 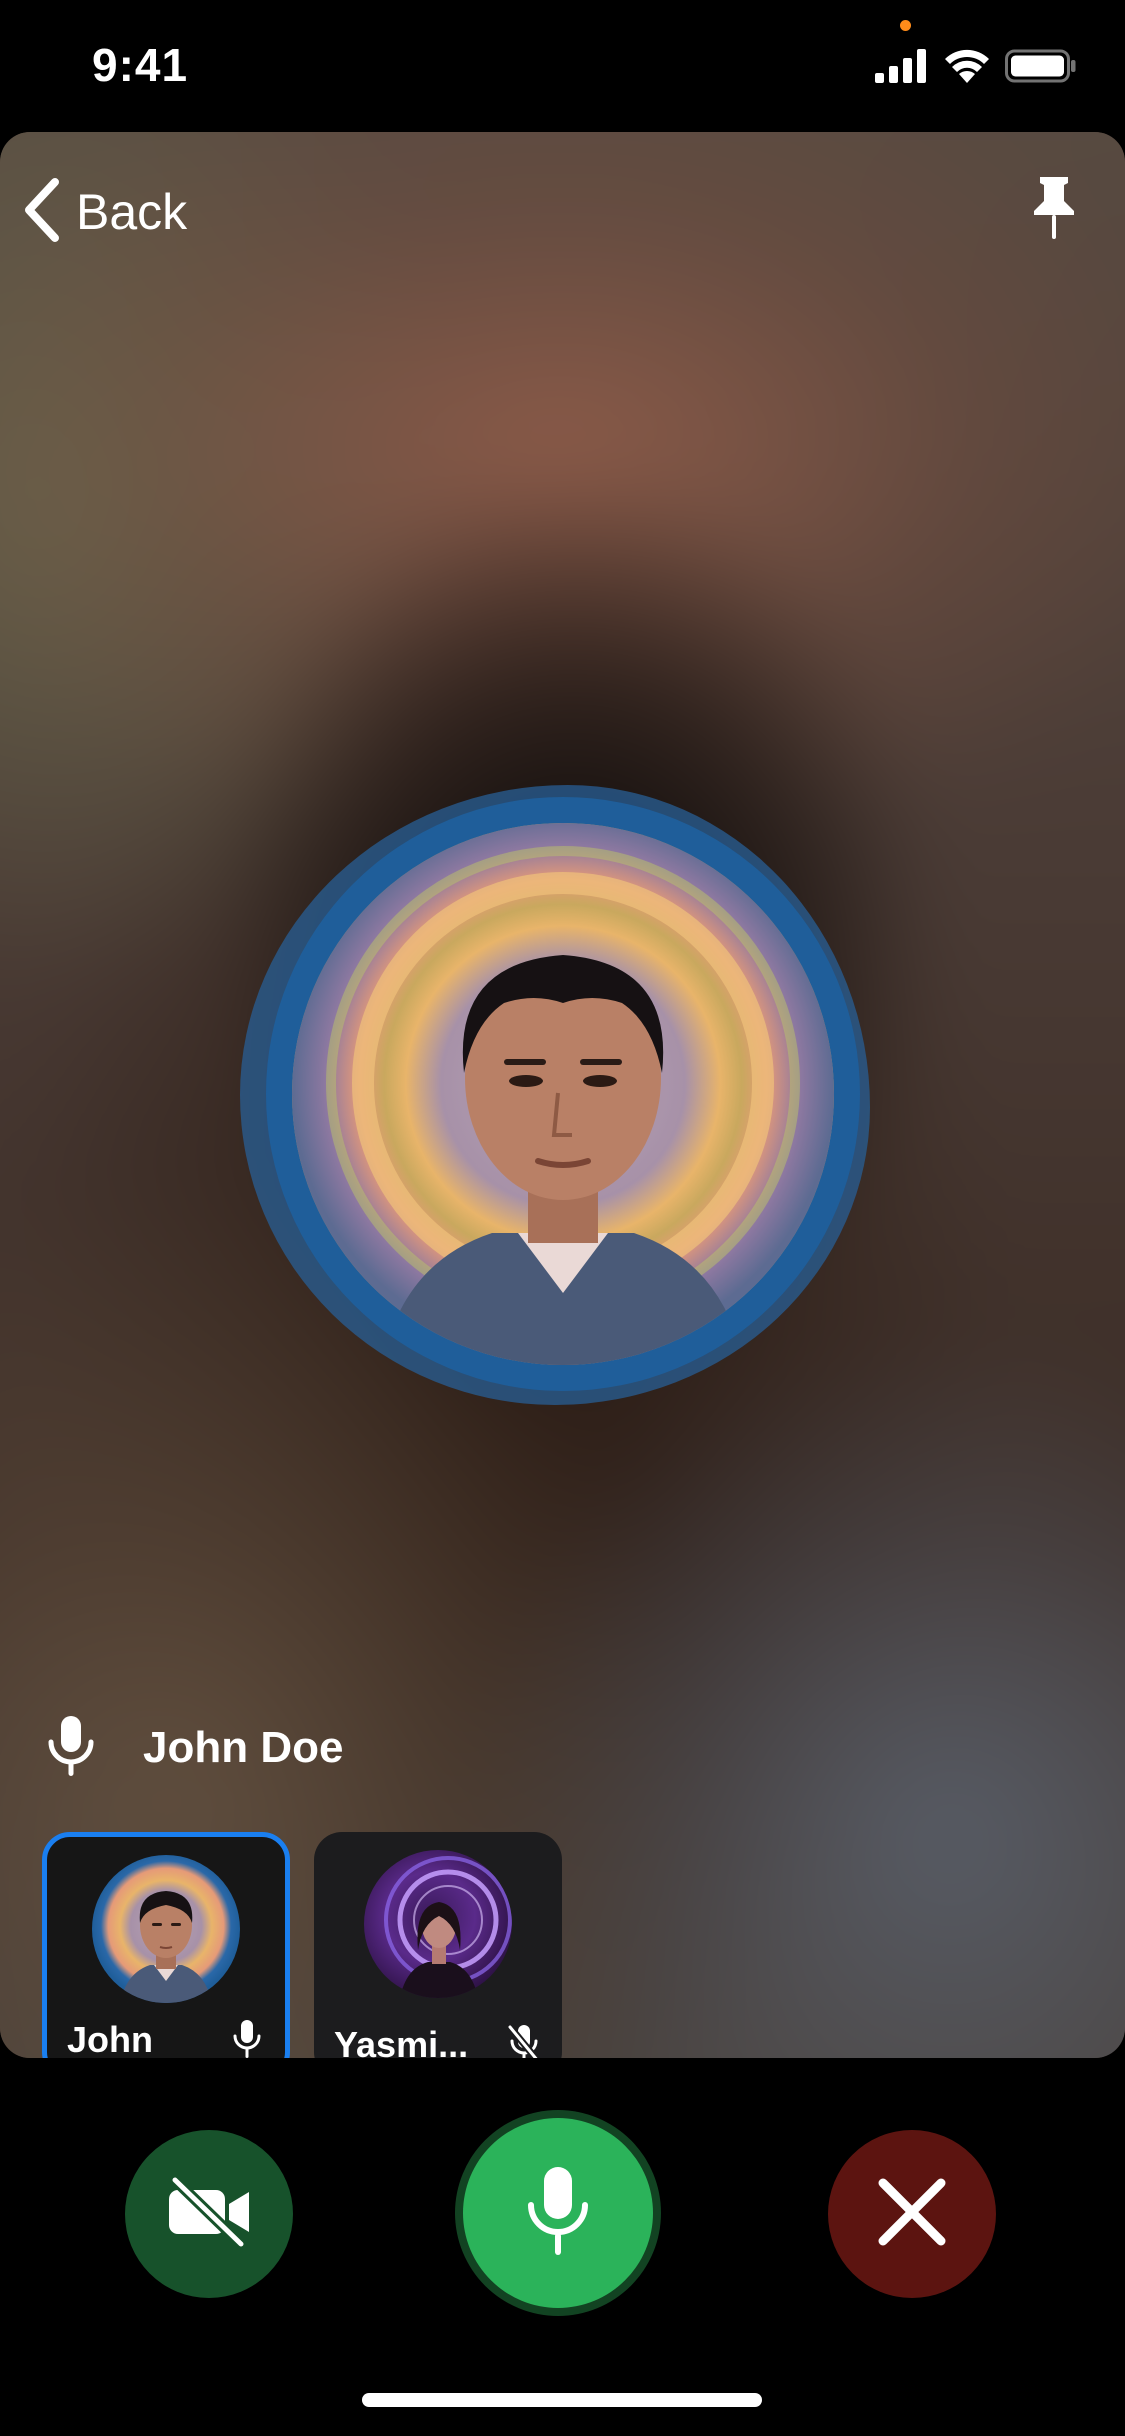 I want to click on microphone-muted-icon, so click(x=524, y=2040).